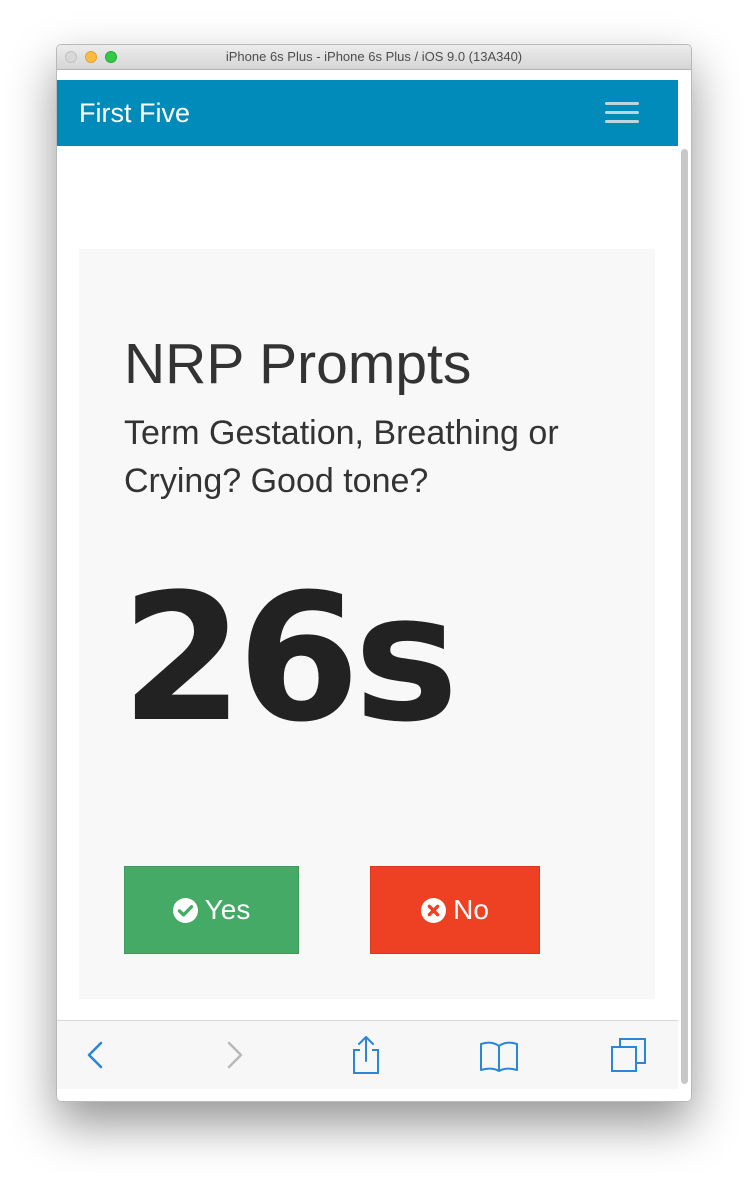 The height and width of the screenshot is (1182, 748). What do you see at coordinates (185, 910) in the screenshot?
I see `check-circle-icon` at bounding box center [185, 910].